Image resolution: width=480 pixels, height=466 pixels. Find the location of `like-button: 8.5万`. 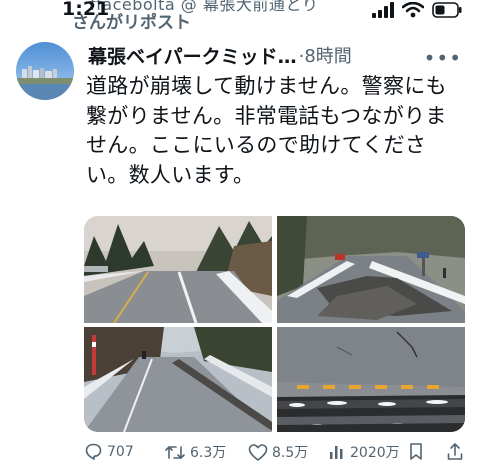

like-button: 8.5万 is located at coordinates (278, 452).